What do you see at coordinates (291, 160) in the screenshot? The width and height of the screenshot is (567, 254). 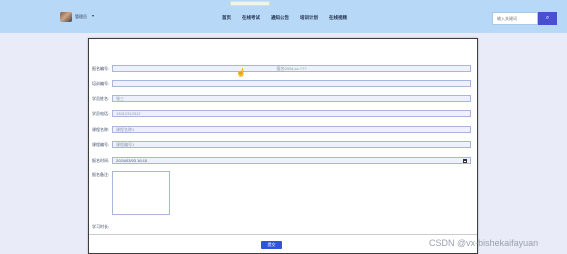 I see `registration-time-field: 2024/03/03 16:15` at bounding box center [291, 160].